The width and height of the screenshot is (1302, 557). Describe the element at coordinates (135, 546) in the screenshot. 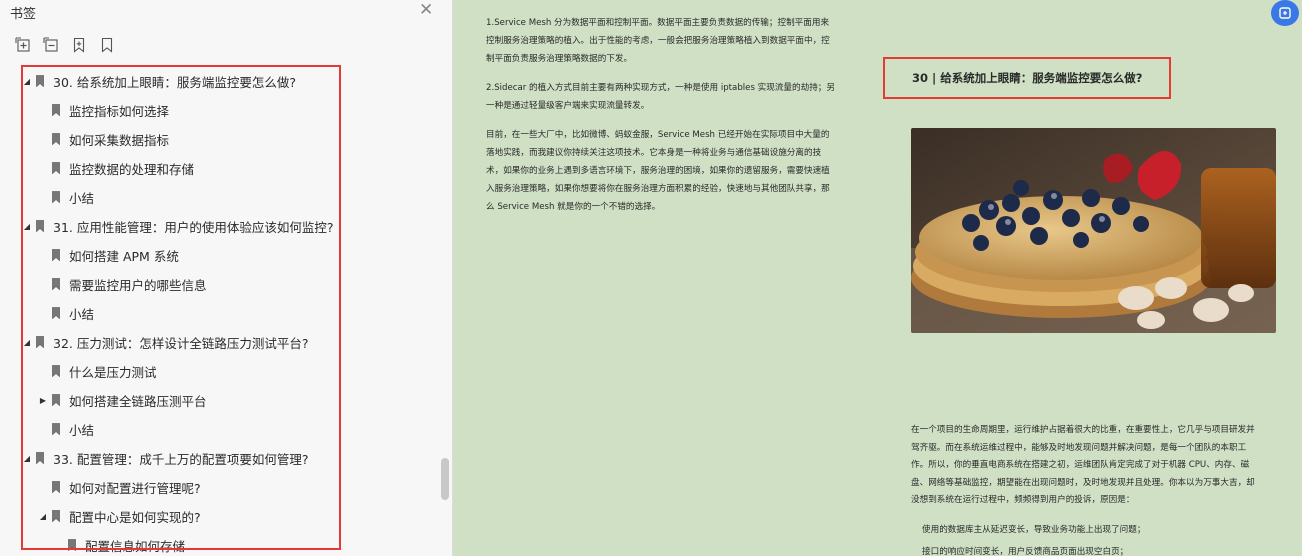

I see `bookmark-label: 配置信息如何存储` at that location.